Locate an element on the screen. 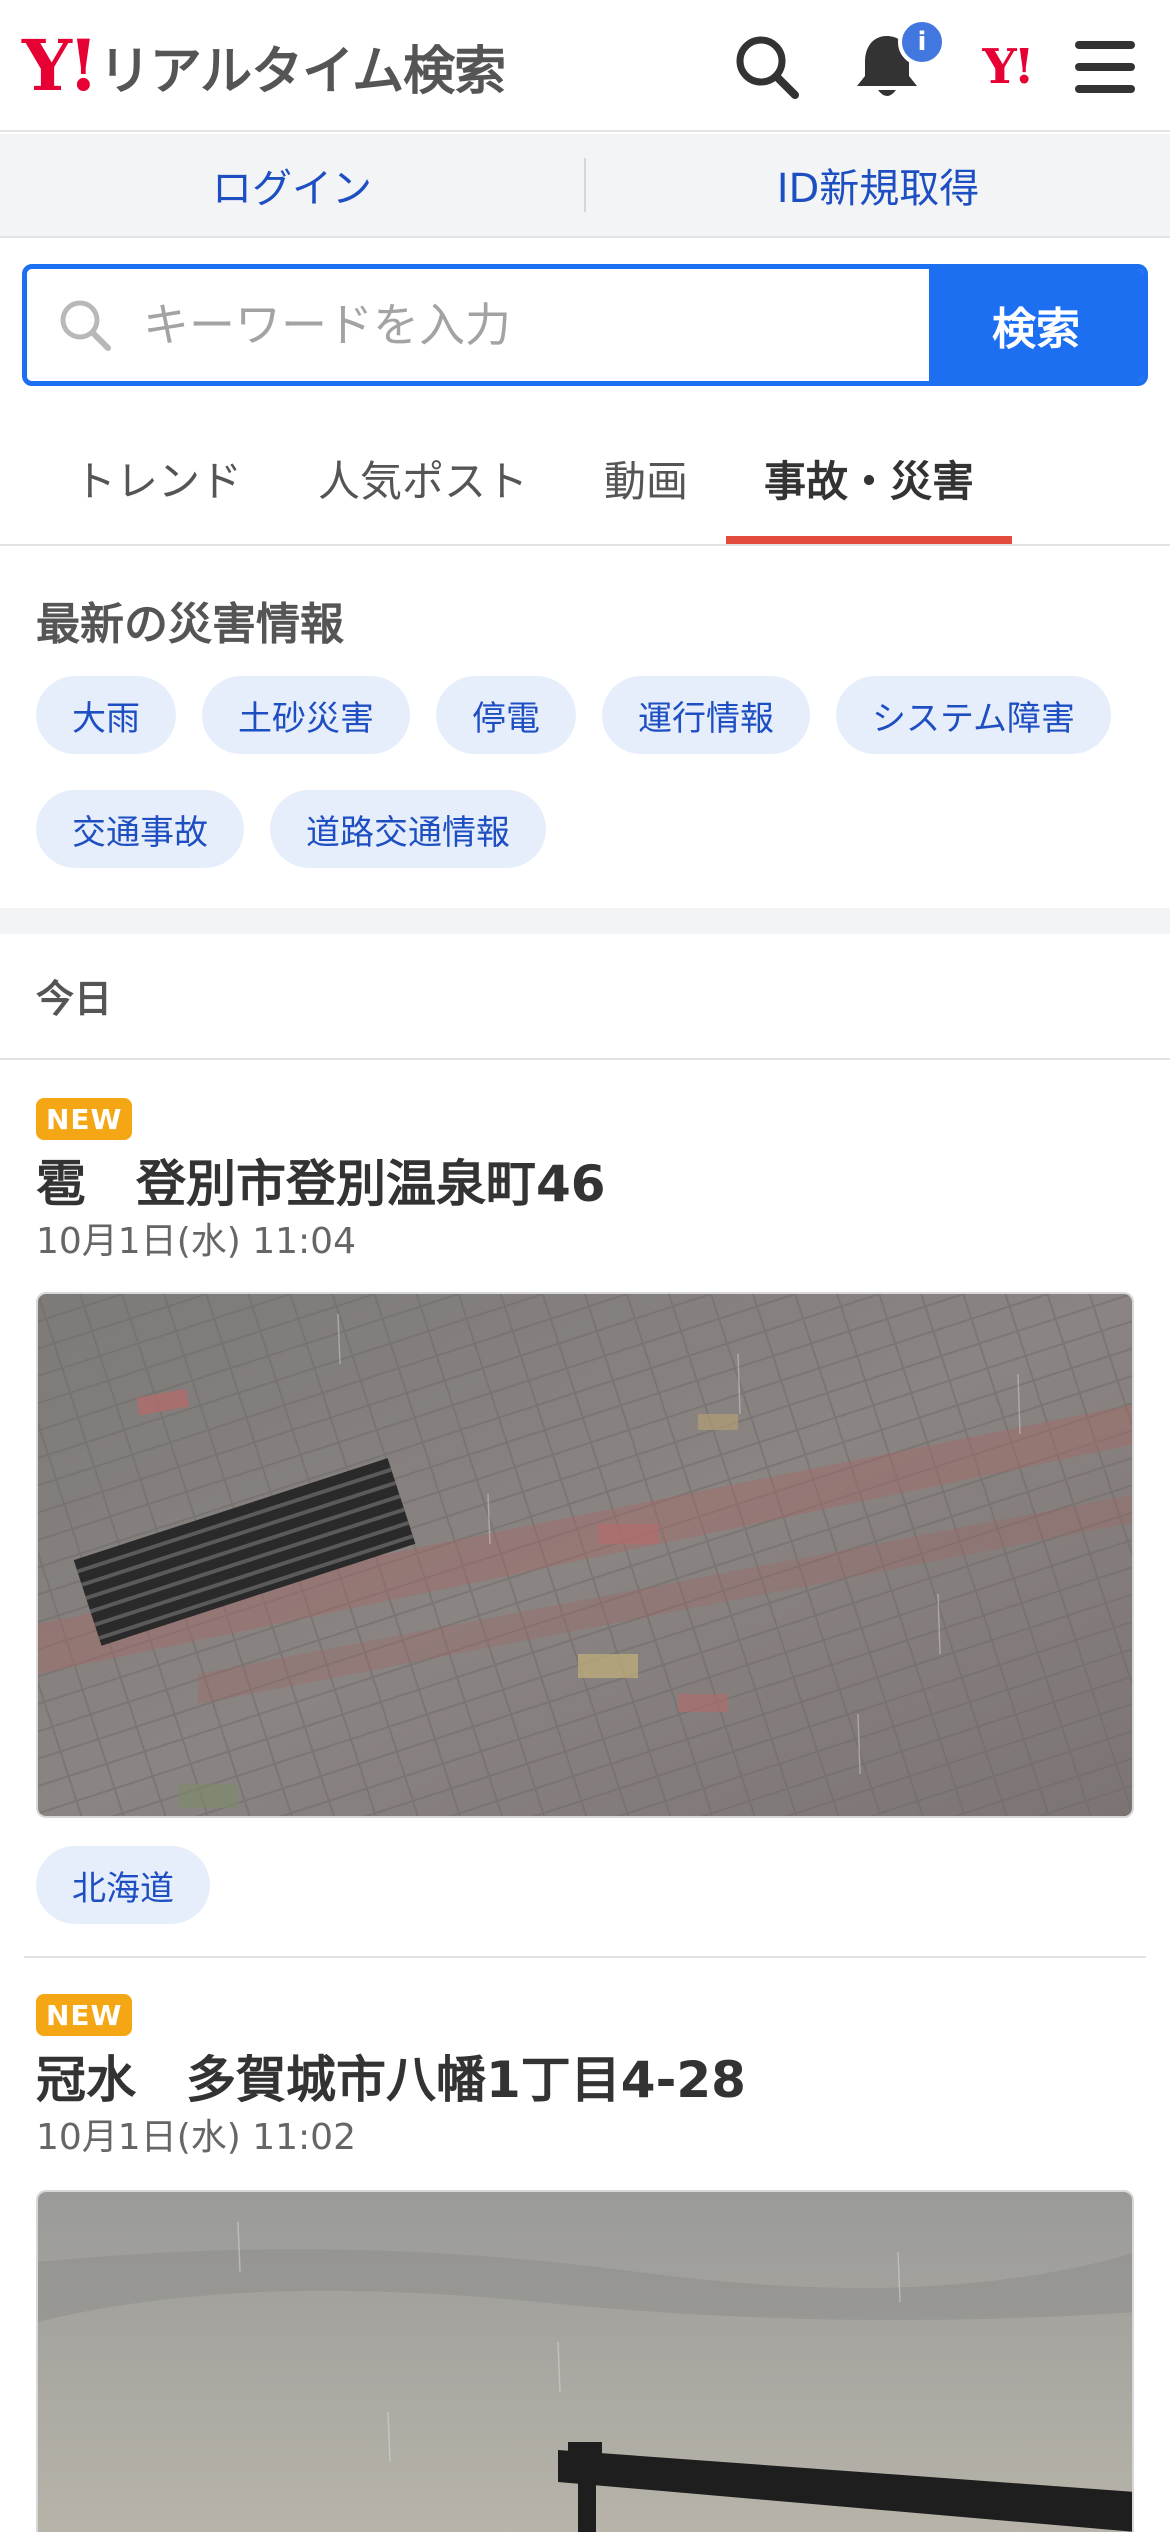  chip-power-outage: 停電 is located at coordinates (506, 715).